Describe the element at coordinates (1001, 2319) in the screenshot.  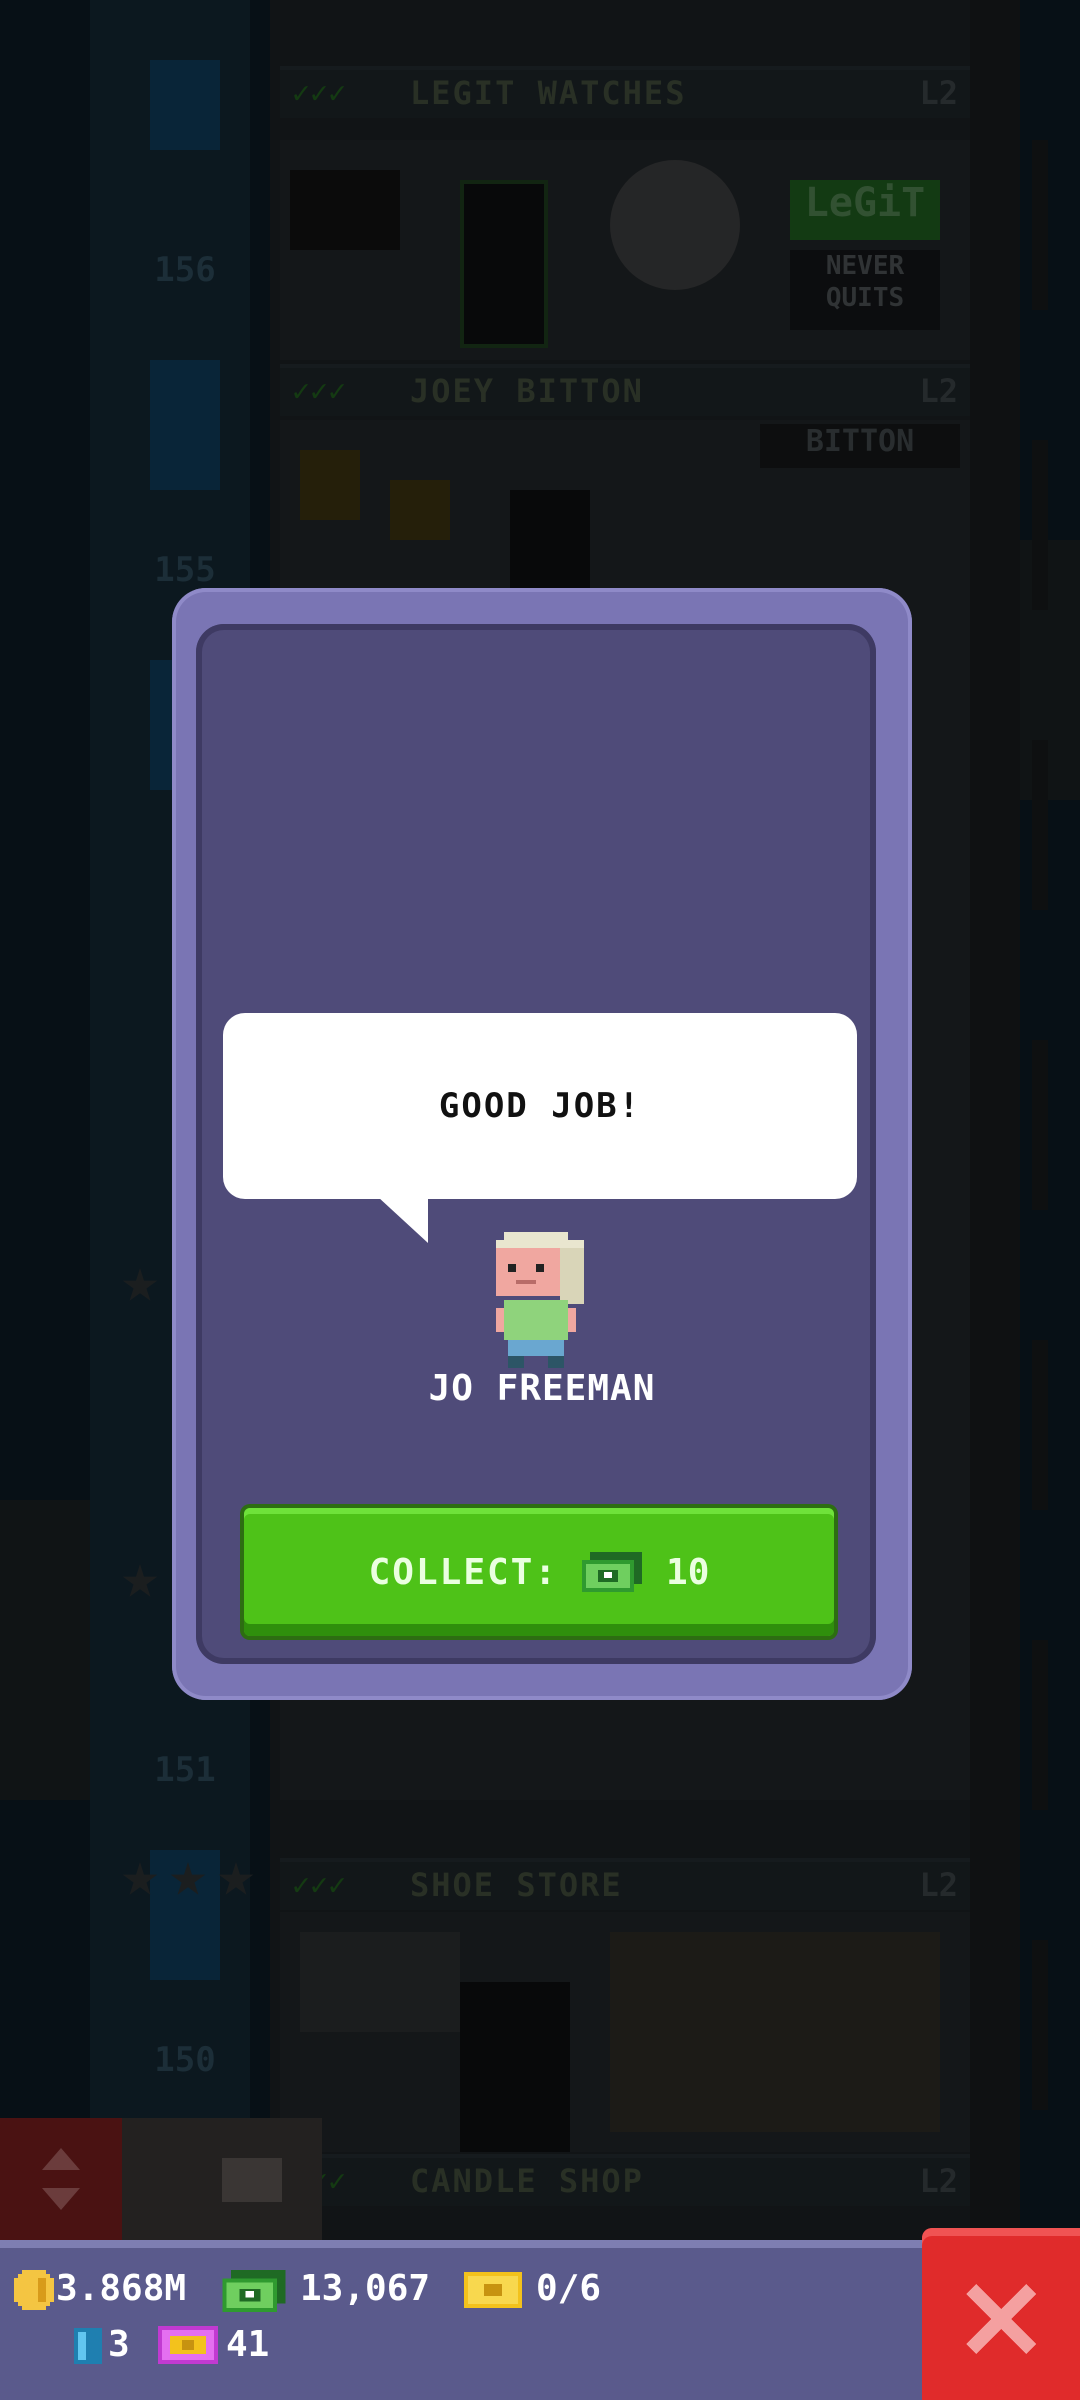
I see `close-icon` at that location.